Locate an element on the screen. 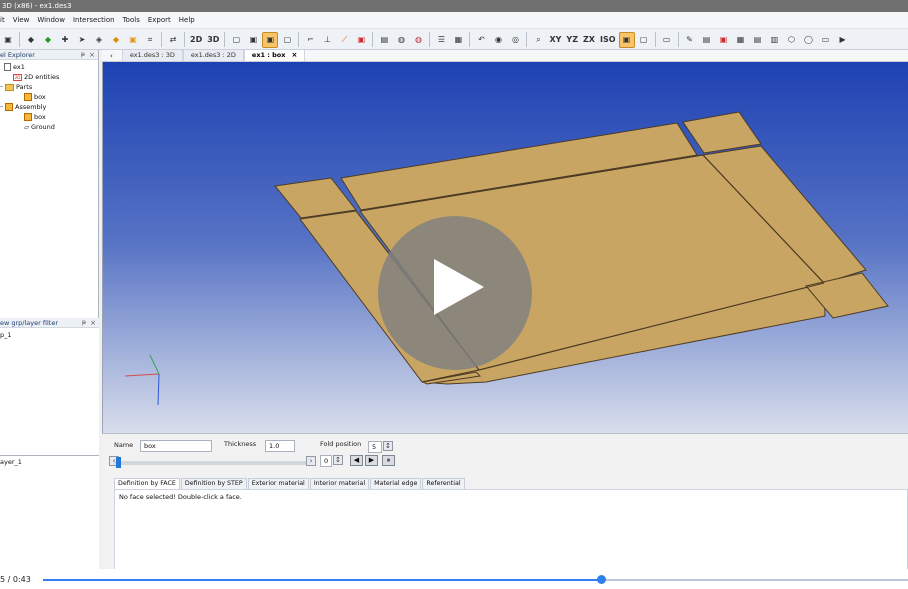 Image resolution: width=908 pixels, height=589 pixels. bend-tool-button: ⟋ is located at coordinates (344, 40).